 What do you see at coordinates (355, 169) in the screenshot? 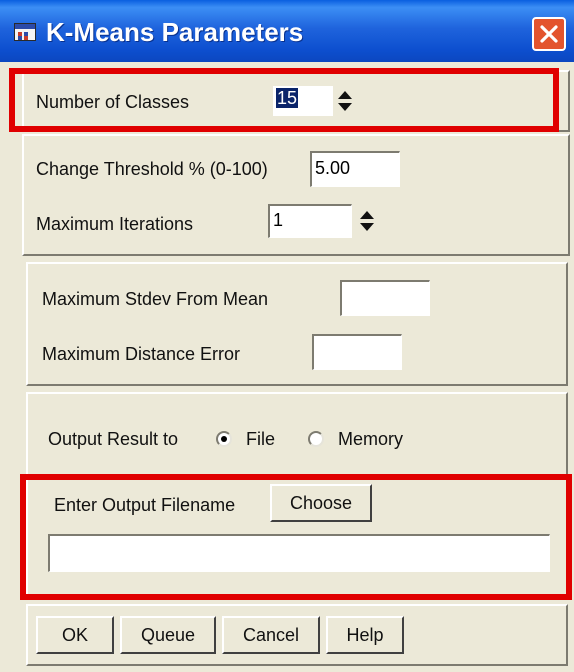
I see `threshold-input: 5.00` at bounding box center [355, 169].